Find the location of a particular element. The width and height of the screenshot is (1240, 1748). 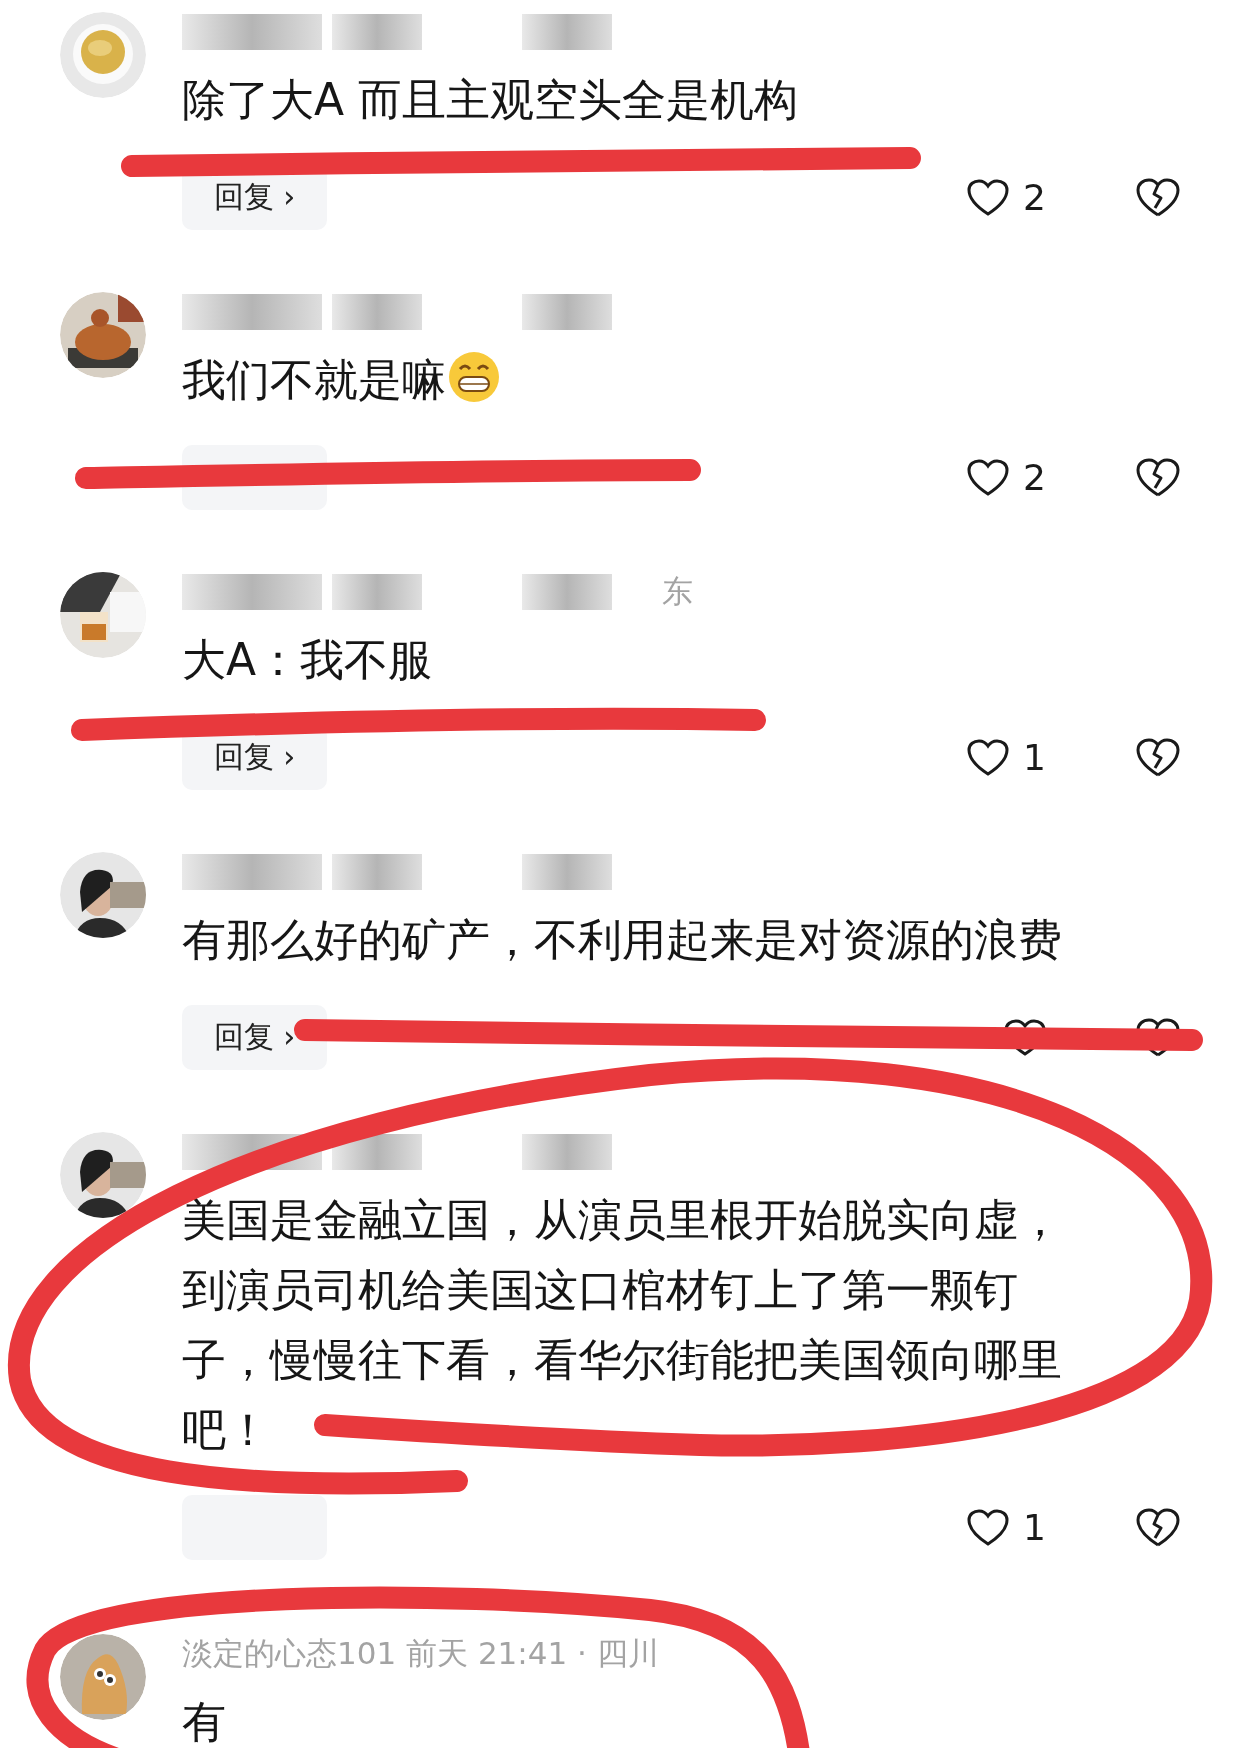

comment-text: 有那么好的矿产，不利用起来是对资源的浪费 is located at coordinates (622, 940).